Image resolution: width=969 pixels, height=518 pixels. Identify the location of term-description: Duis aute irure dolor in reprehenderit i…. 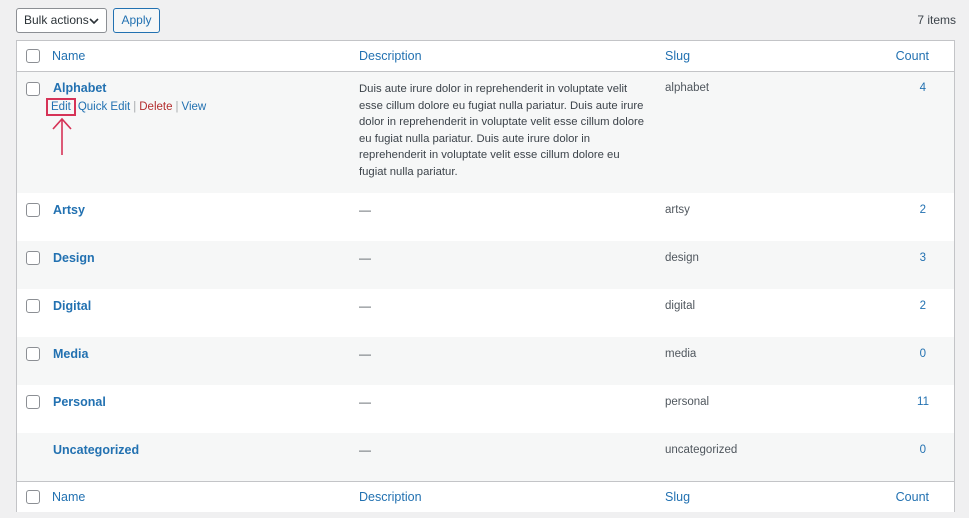
(505, 131).